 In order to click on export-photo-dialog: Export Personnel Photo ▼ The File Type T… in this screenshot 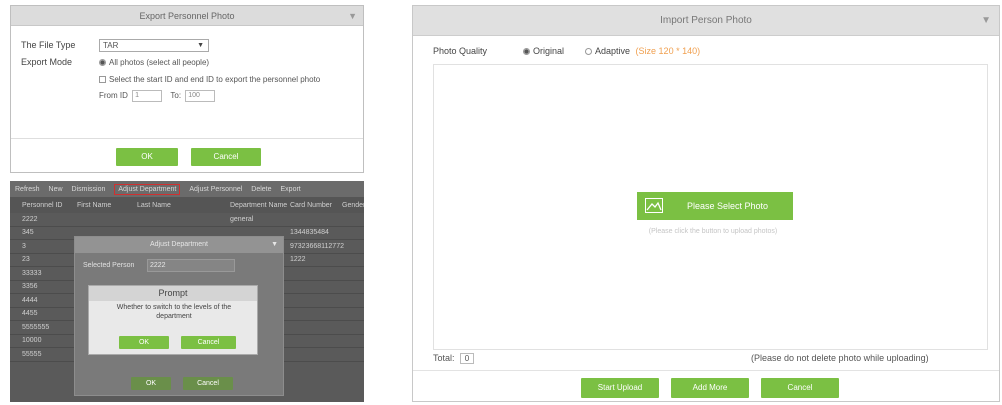, I will do `click(187, 89)`.